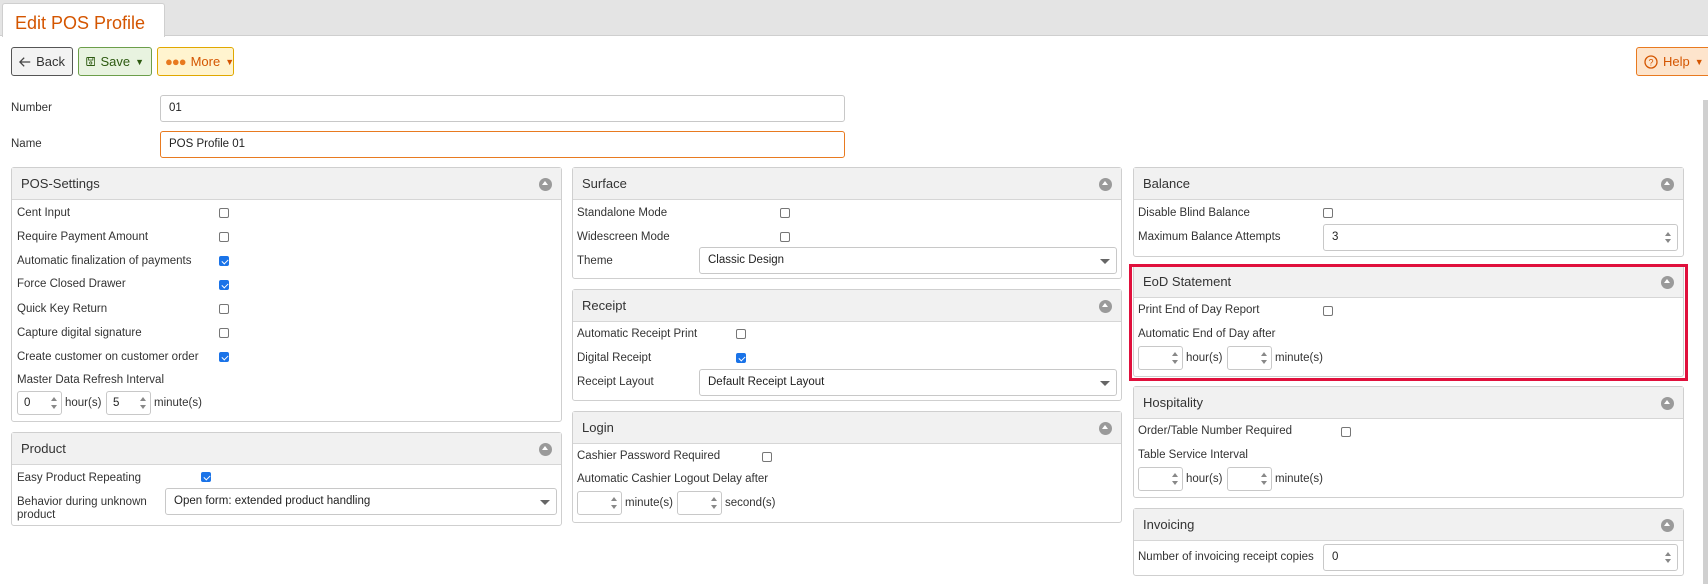  What do you see at coordinates (637, 334) in the screenshot?
I see `auto-print-label: Automatic Receipt Print` at bounding box center [637, 334].